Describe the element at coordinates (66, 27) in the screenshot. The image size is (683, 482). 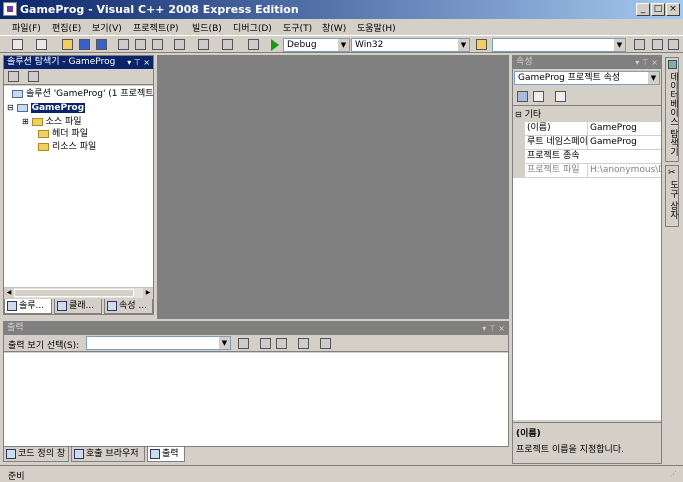
I see `menu-edit: 편집(E)` at that location.